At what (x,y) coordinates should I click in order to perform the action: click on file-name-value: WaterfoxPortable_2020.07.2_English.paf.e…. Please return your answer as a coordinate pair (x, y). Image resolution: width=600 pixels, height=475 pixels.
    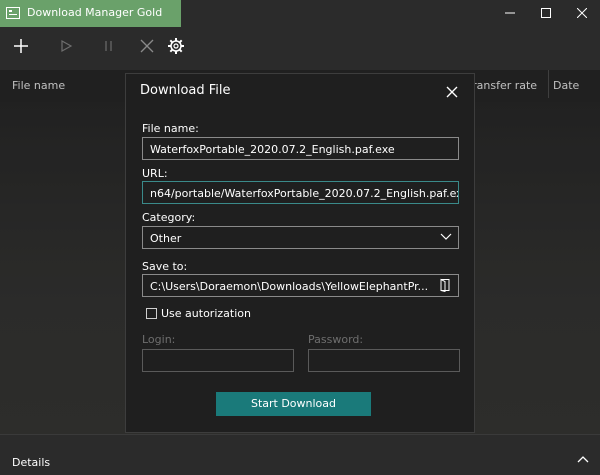
    Looking at the image, I should click on (272, 149).